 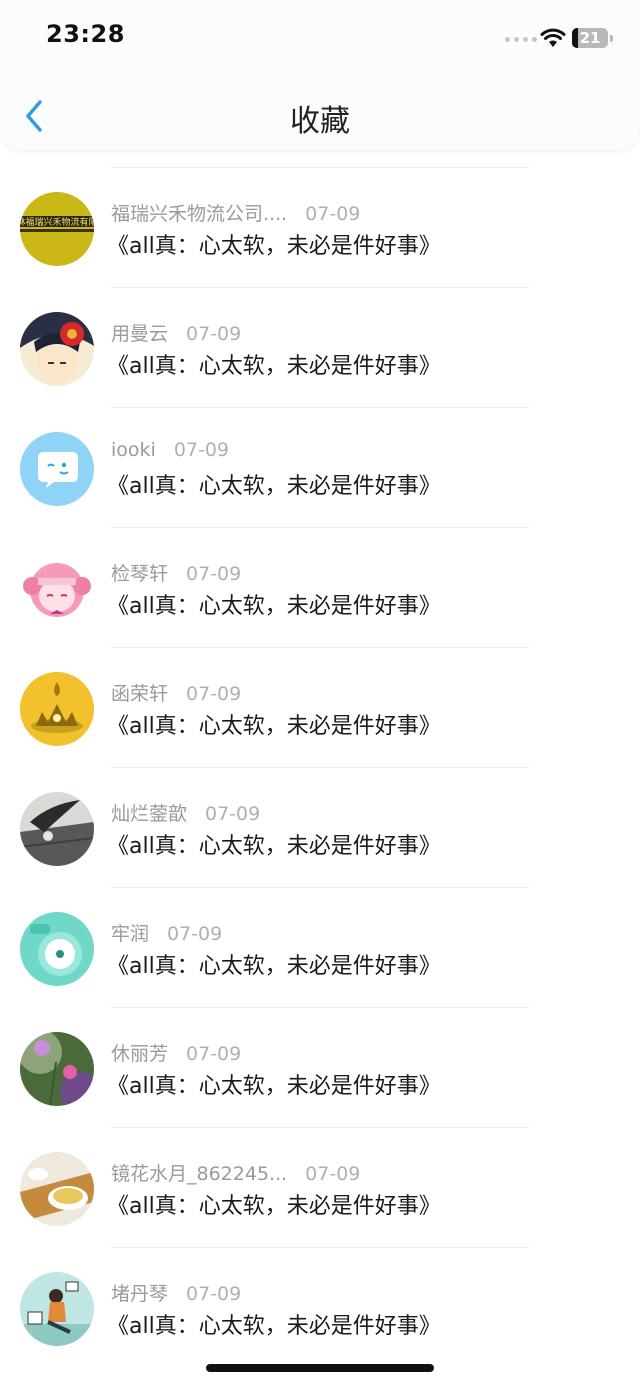 I want to click on item-author: 牢润, so click(x=130, y=934).